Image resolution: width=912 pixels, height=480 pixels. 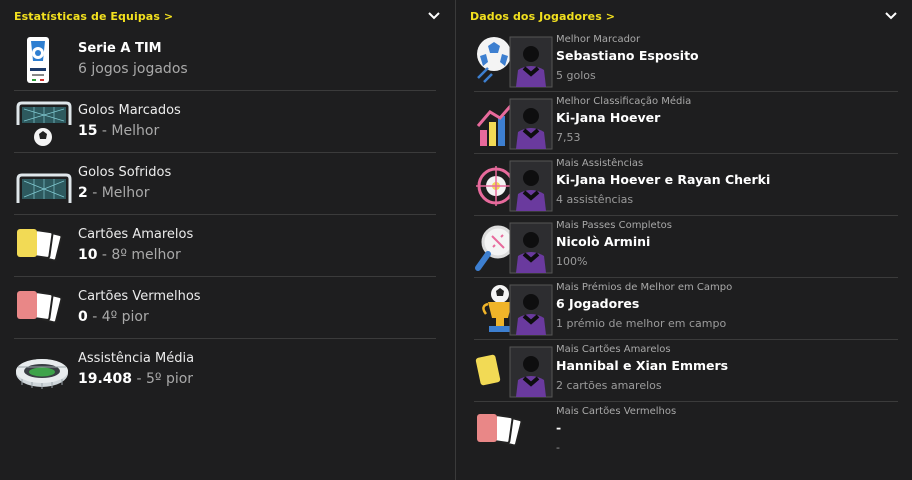 I want to click on player-row-category: Mais Cartões Amarelos, so click(x=613, y=349).